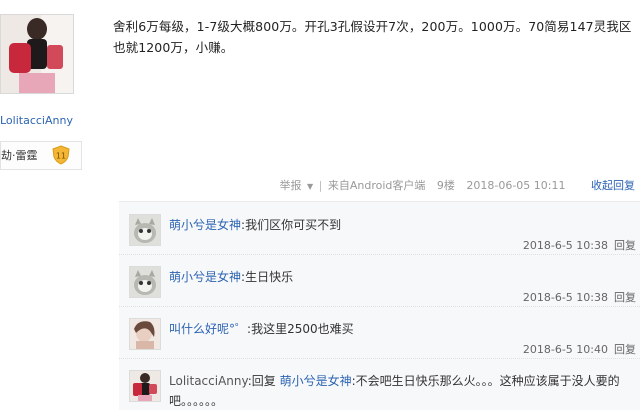  What do you see at coordinates (316, 381) in the screenshot?
I see `reply-to-username: 萌小兮是女神` at bounding box center [316, 381].